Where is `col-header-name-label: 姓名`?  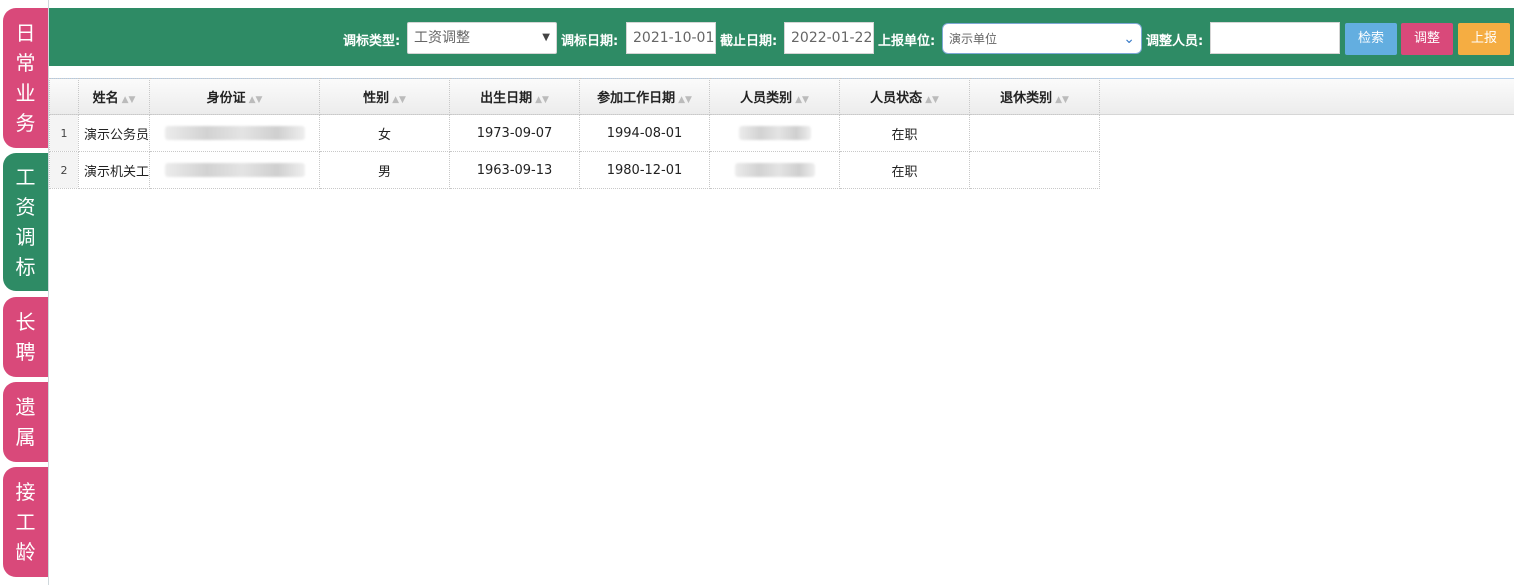
col-header-name-label: 姓名 is located at coordinates (105, 98).